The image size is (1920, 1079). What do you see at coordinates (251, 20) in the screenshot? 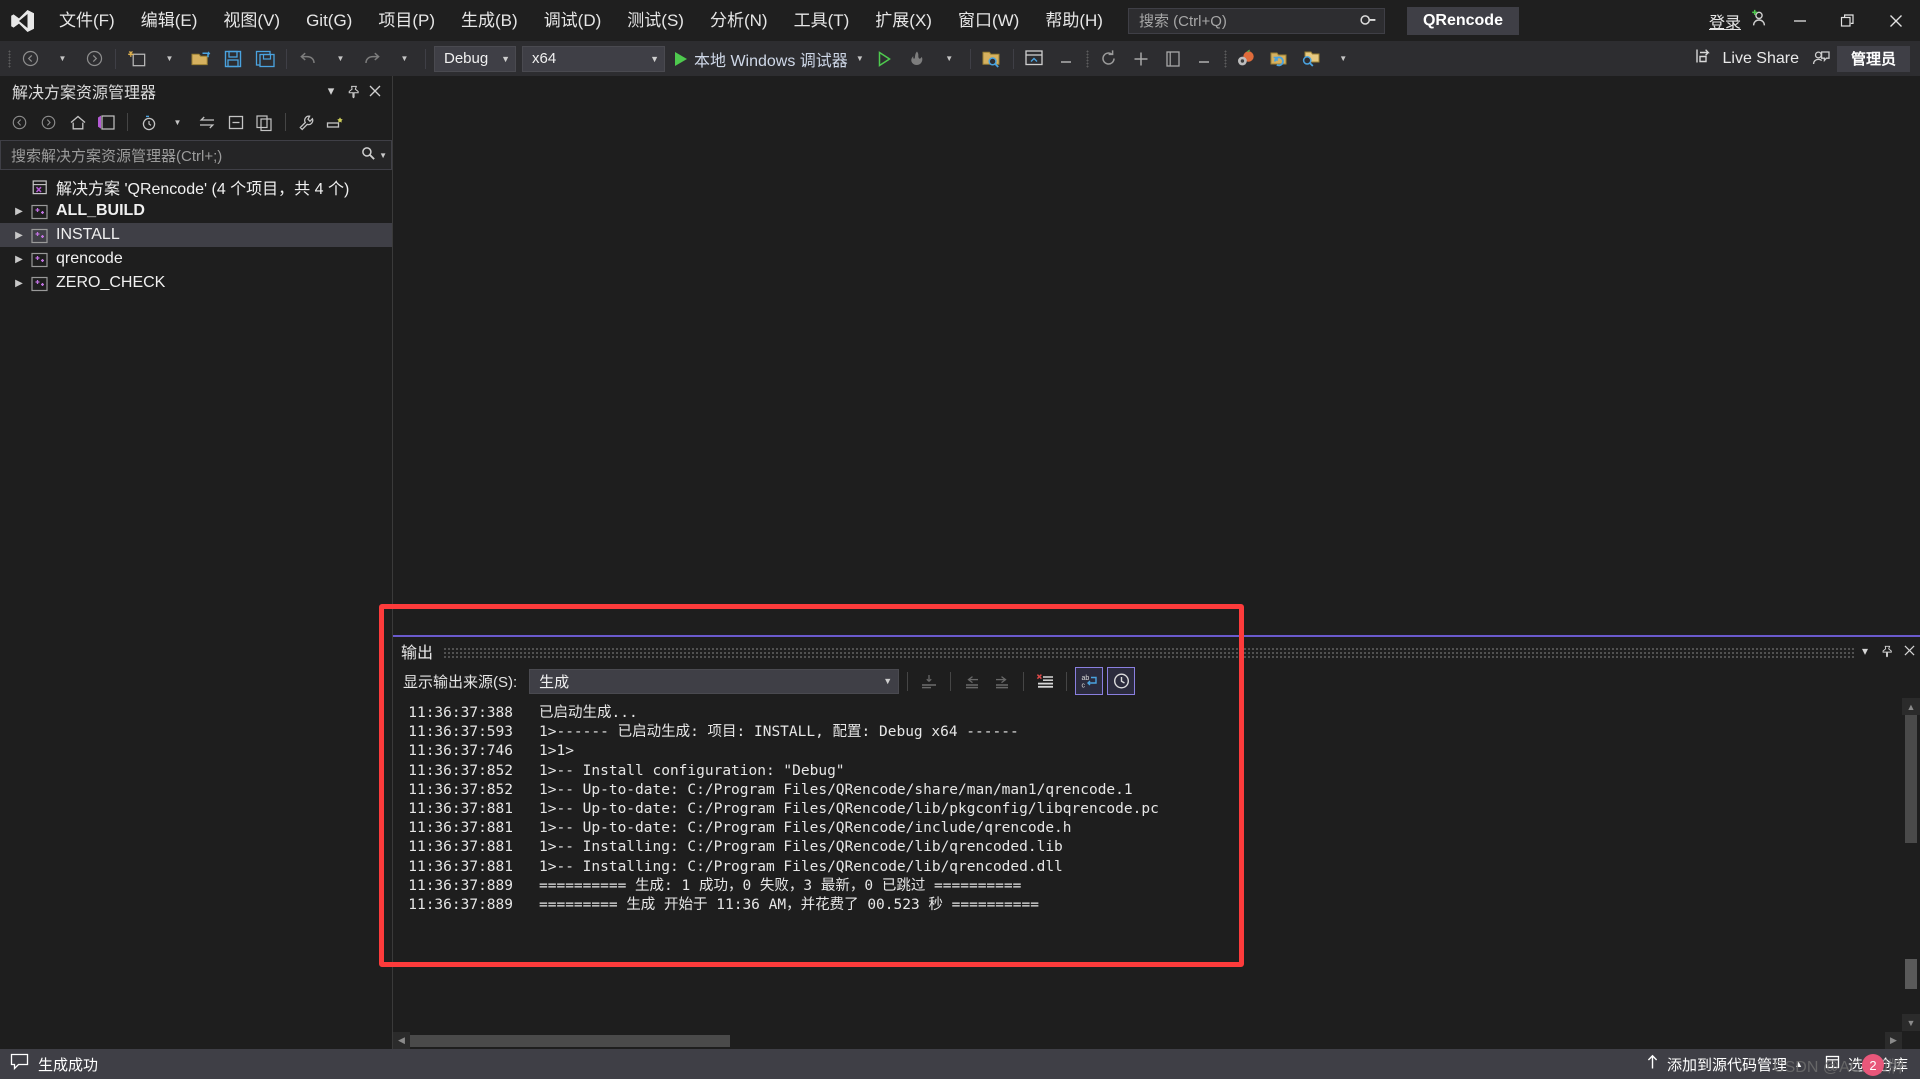
I see `menu-view: 视图(V)` at bounding box center [251, 20].